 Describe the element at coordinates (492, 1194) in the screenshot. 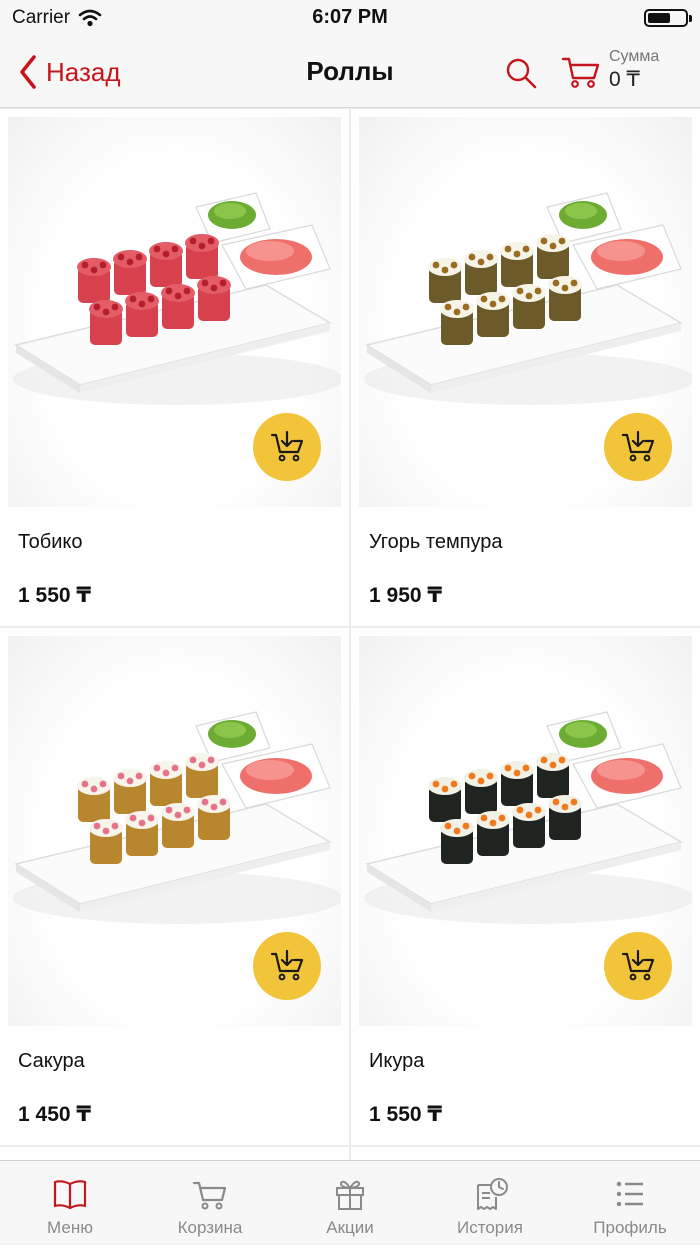

I see `receipt-clock-icon` at that location.